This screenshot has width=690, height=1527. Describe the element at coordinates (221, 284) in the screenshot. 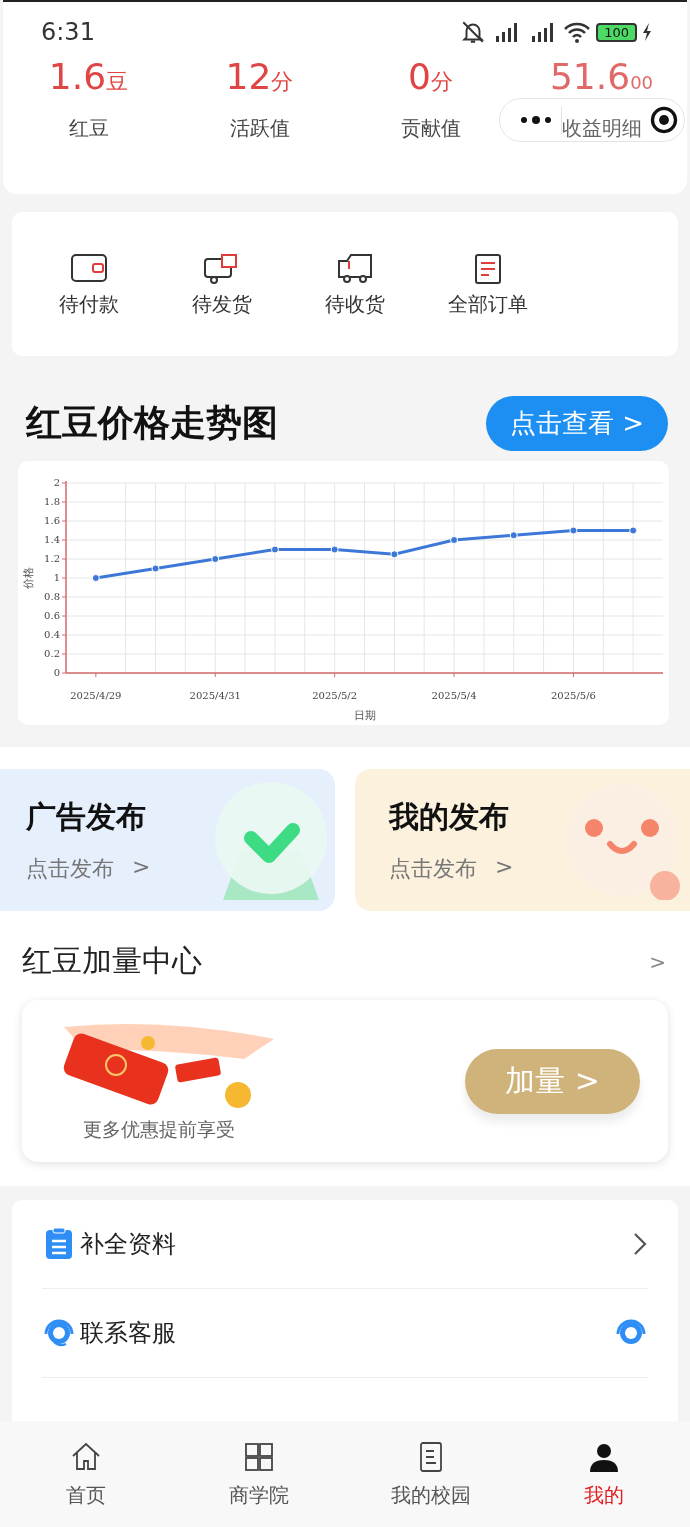

I see `order-shortcut: 待发货` at that location.